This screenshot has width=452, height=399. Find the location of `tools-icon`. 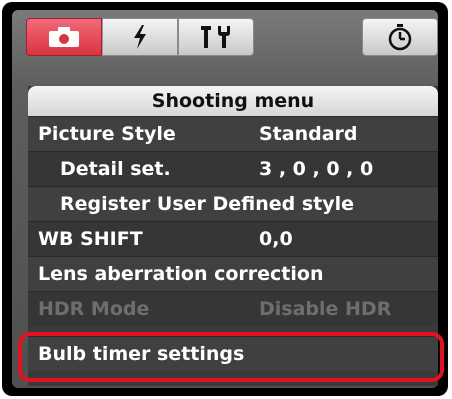

tools-icon is located at coordinates (216, 37).